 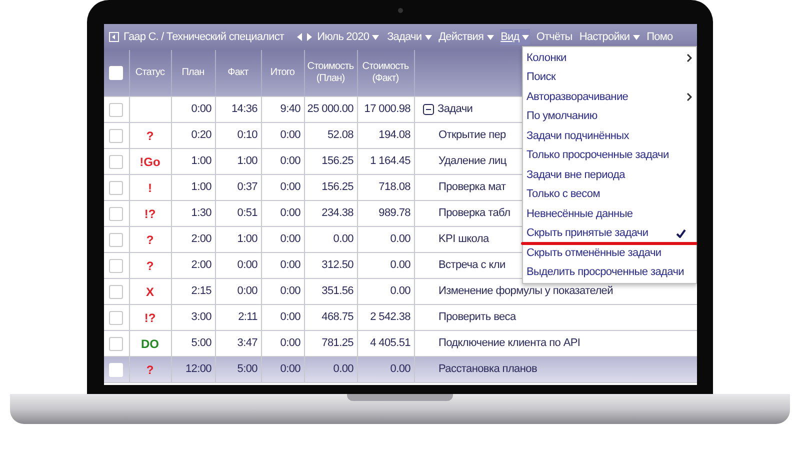 I want to click on menu-option: Выделить просроченные задачи, so click(x=609, y=272).